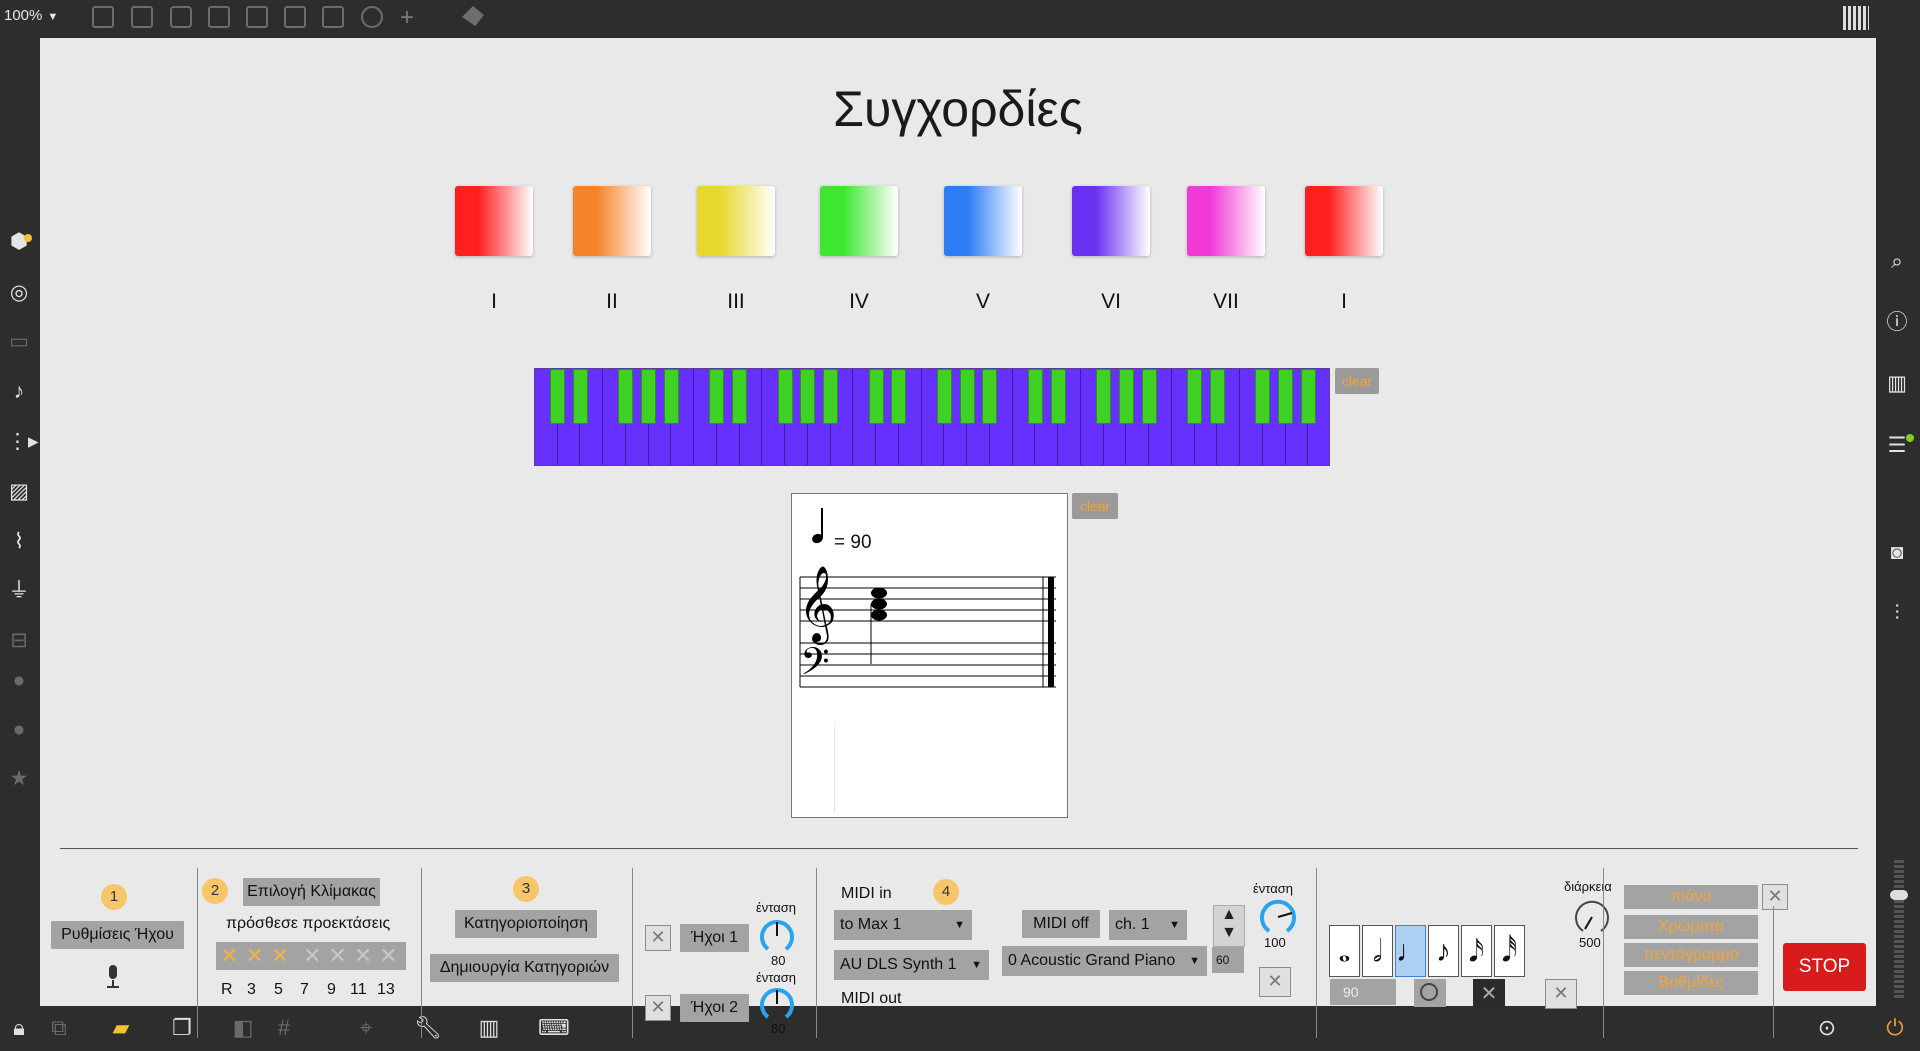  I want to click on edit-mode-icon: ⧉, so click(59, 1028).